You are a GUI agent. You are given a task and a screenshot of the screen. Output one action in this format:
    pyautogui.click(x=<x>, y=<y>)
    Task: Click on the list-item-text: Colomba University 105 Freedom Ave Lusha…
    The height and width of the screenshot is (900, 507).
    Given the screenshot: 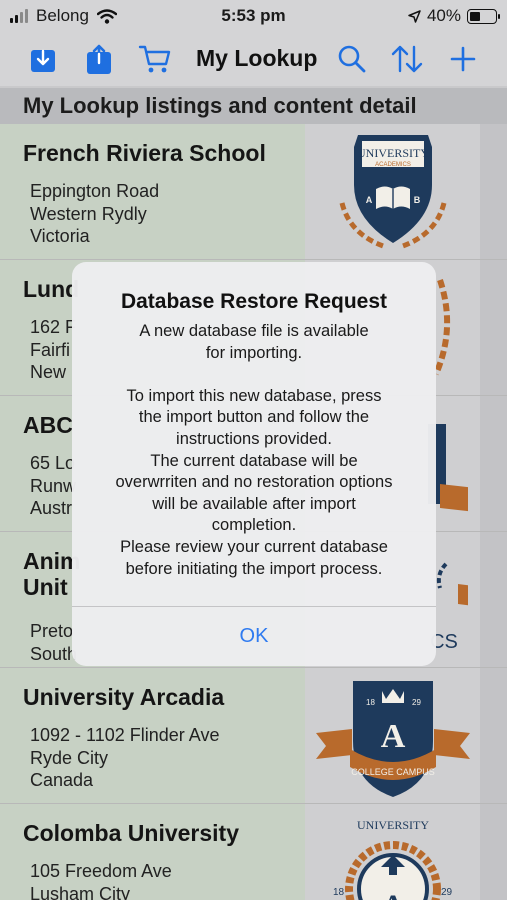 What is the action you would take?
    pyautogui.click(x=152, y=852)
    